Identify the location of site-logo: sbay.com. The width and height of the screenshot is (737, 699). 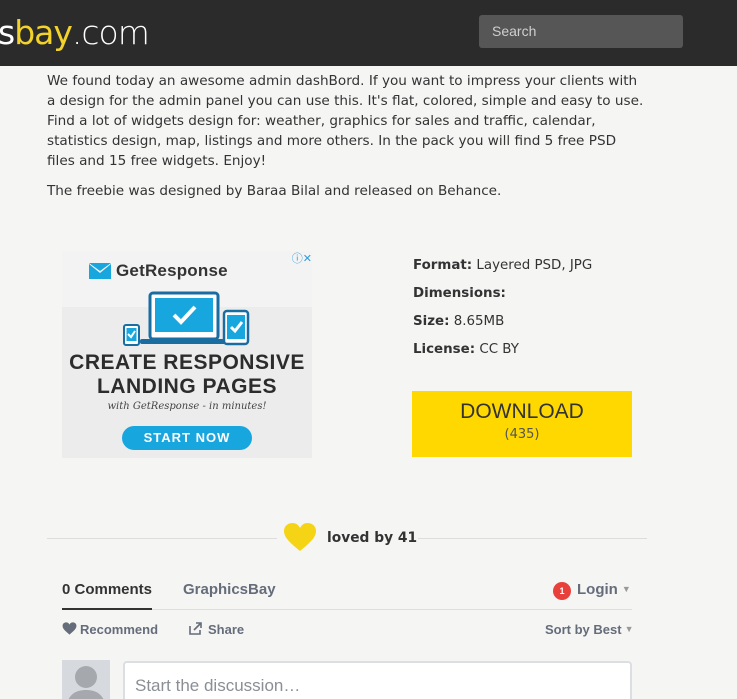
(75, 33).